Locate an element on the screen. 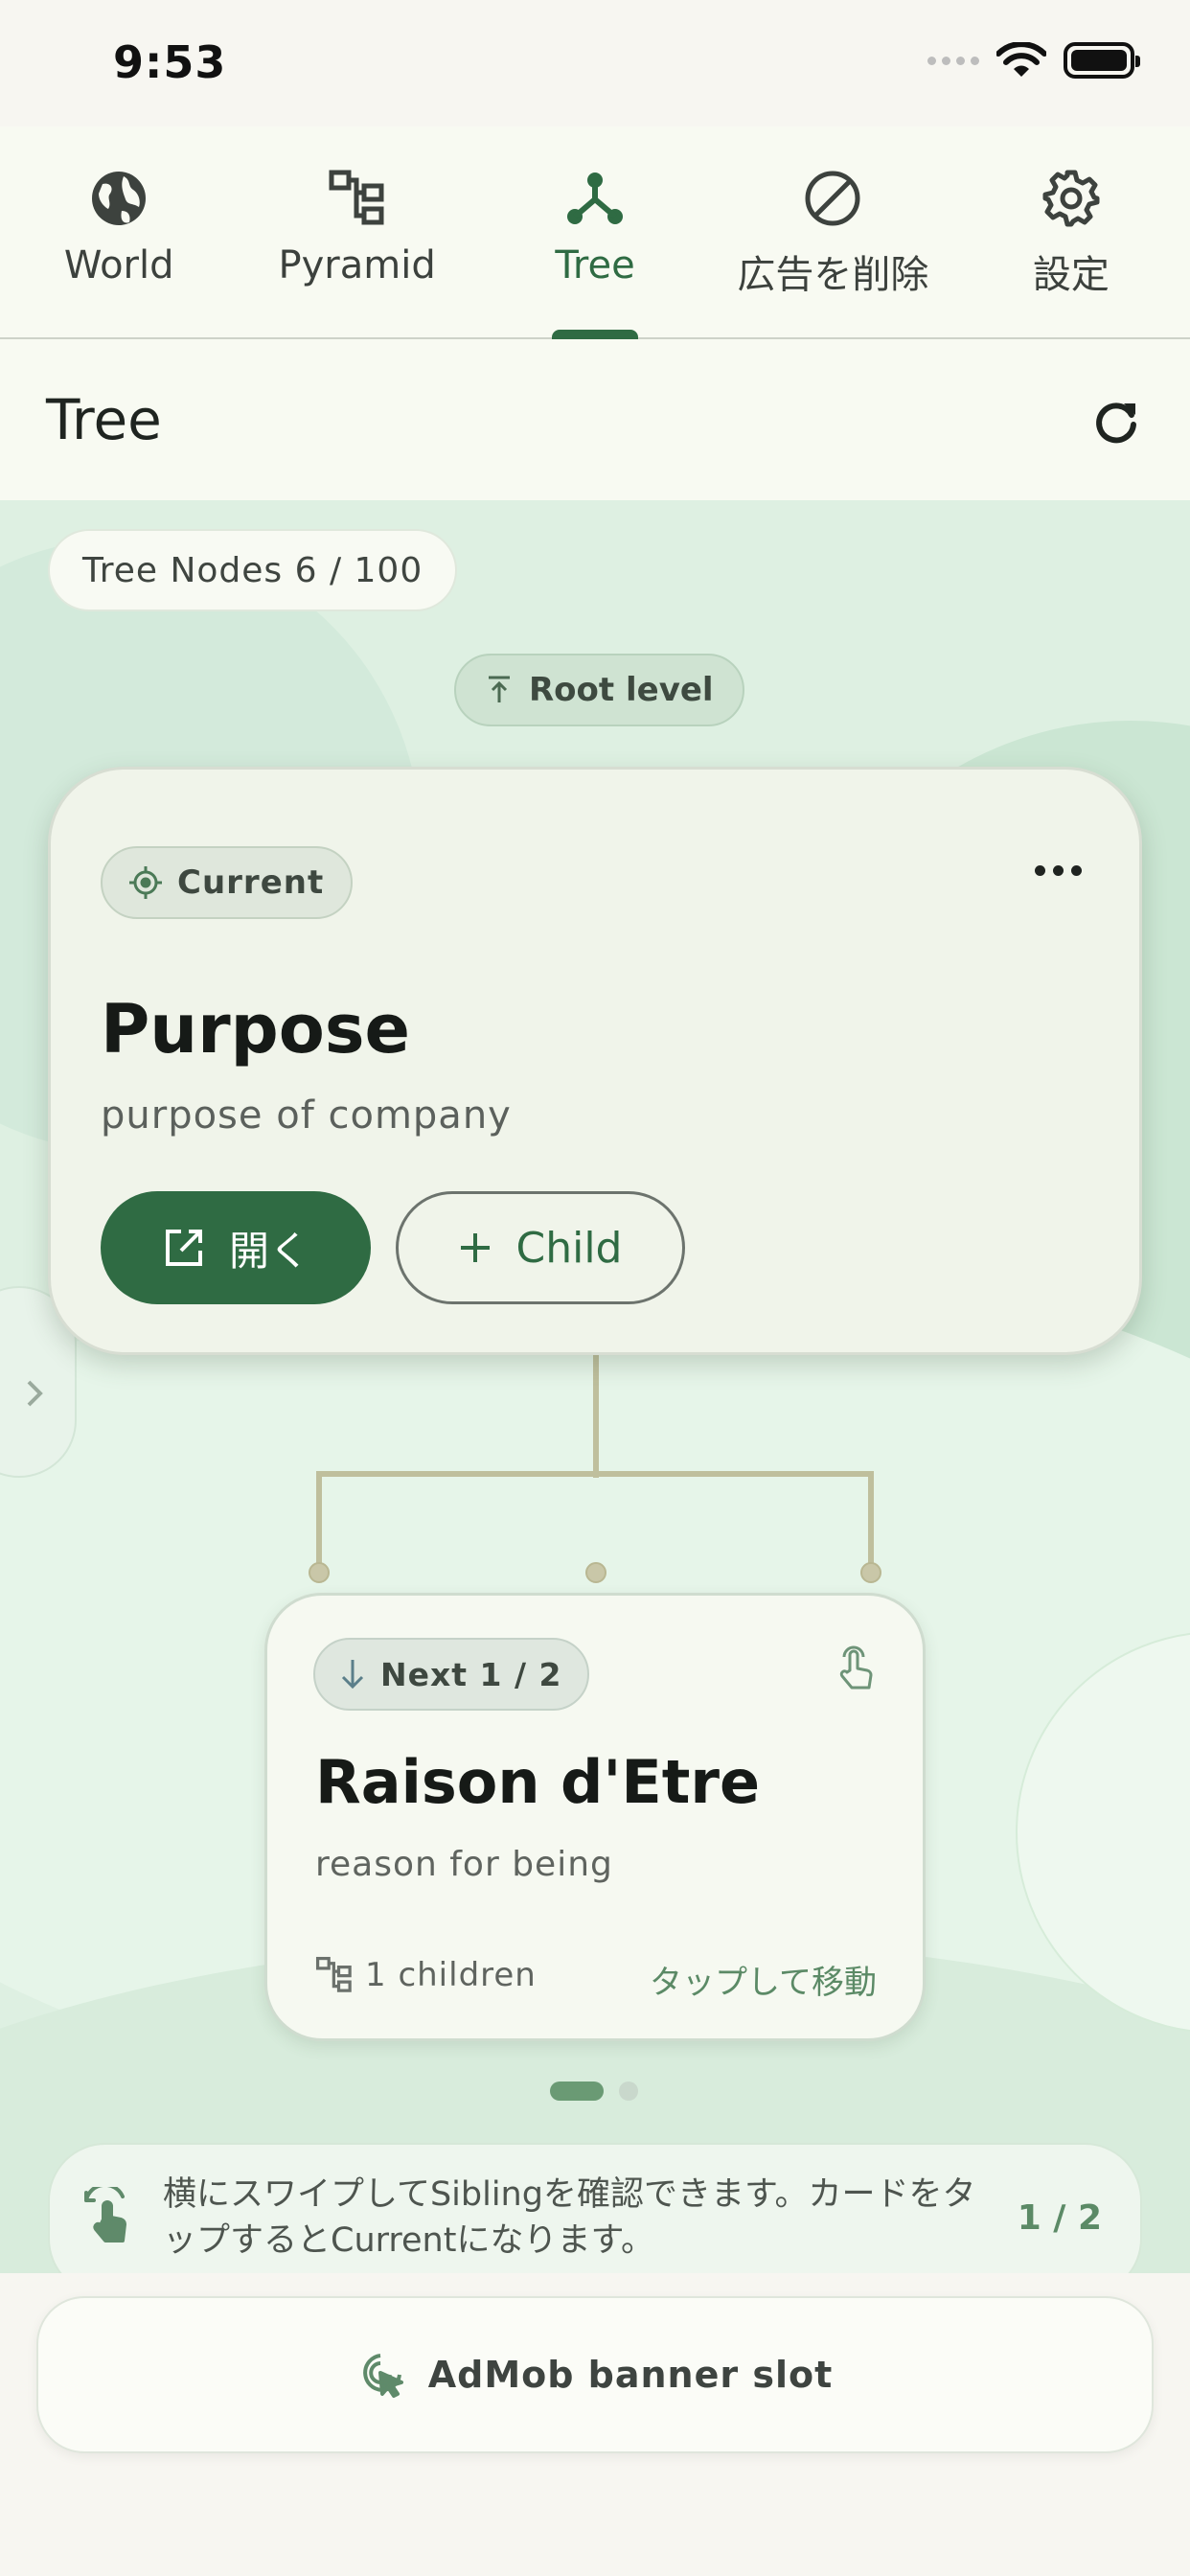 The height and width of the screenshot is (2576, 1190). battery-icon is located at coordinates (1102, 60).